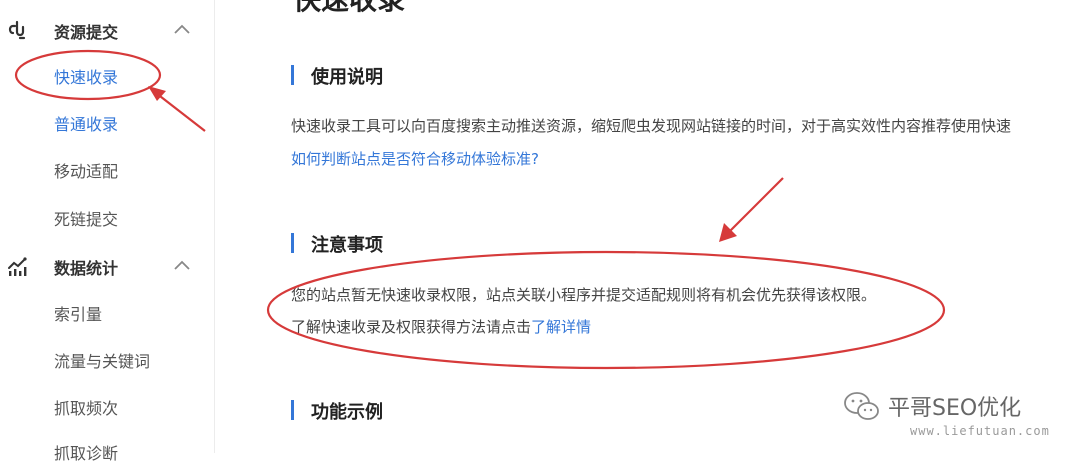  I want to click on link-icon, so click(17, 30).